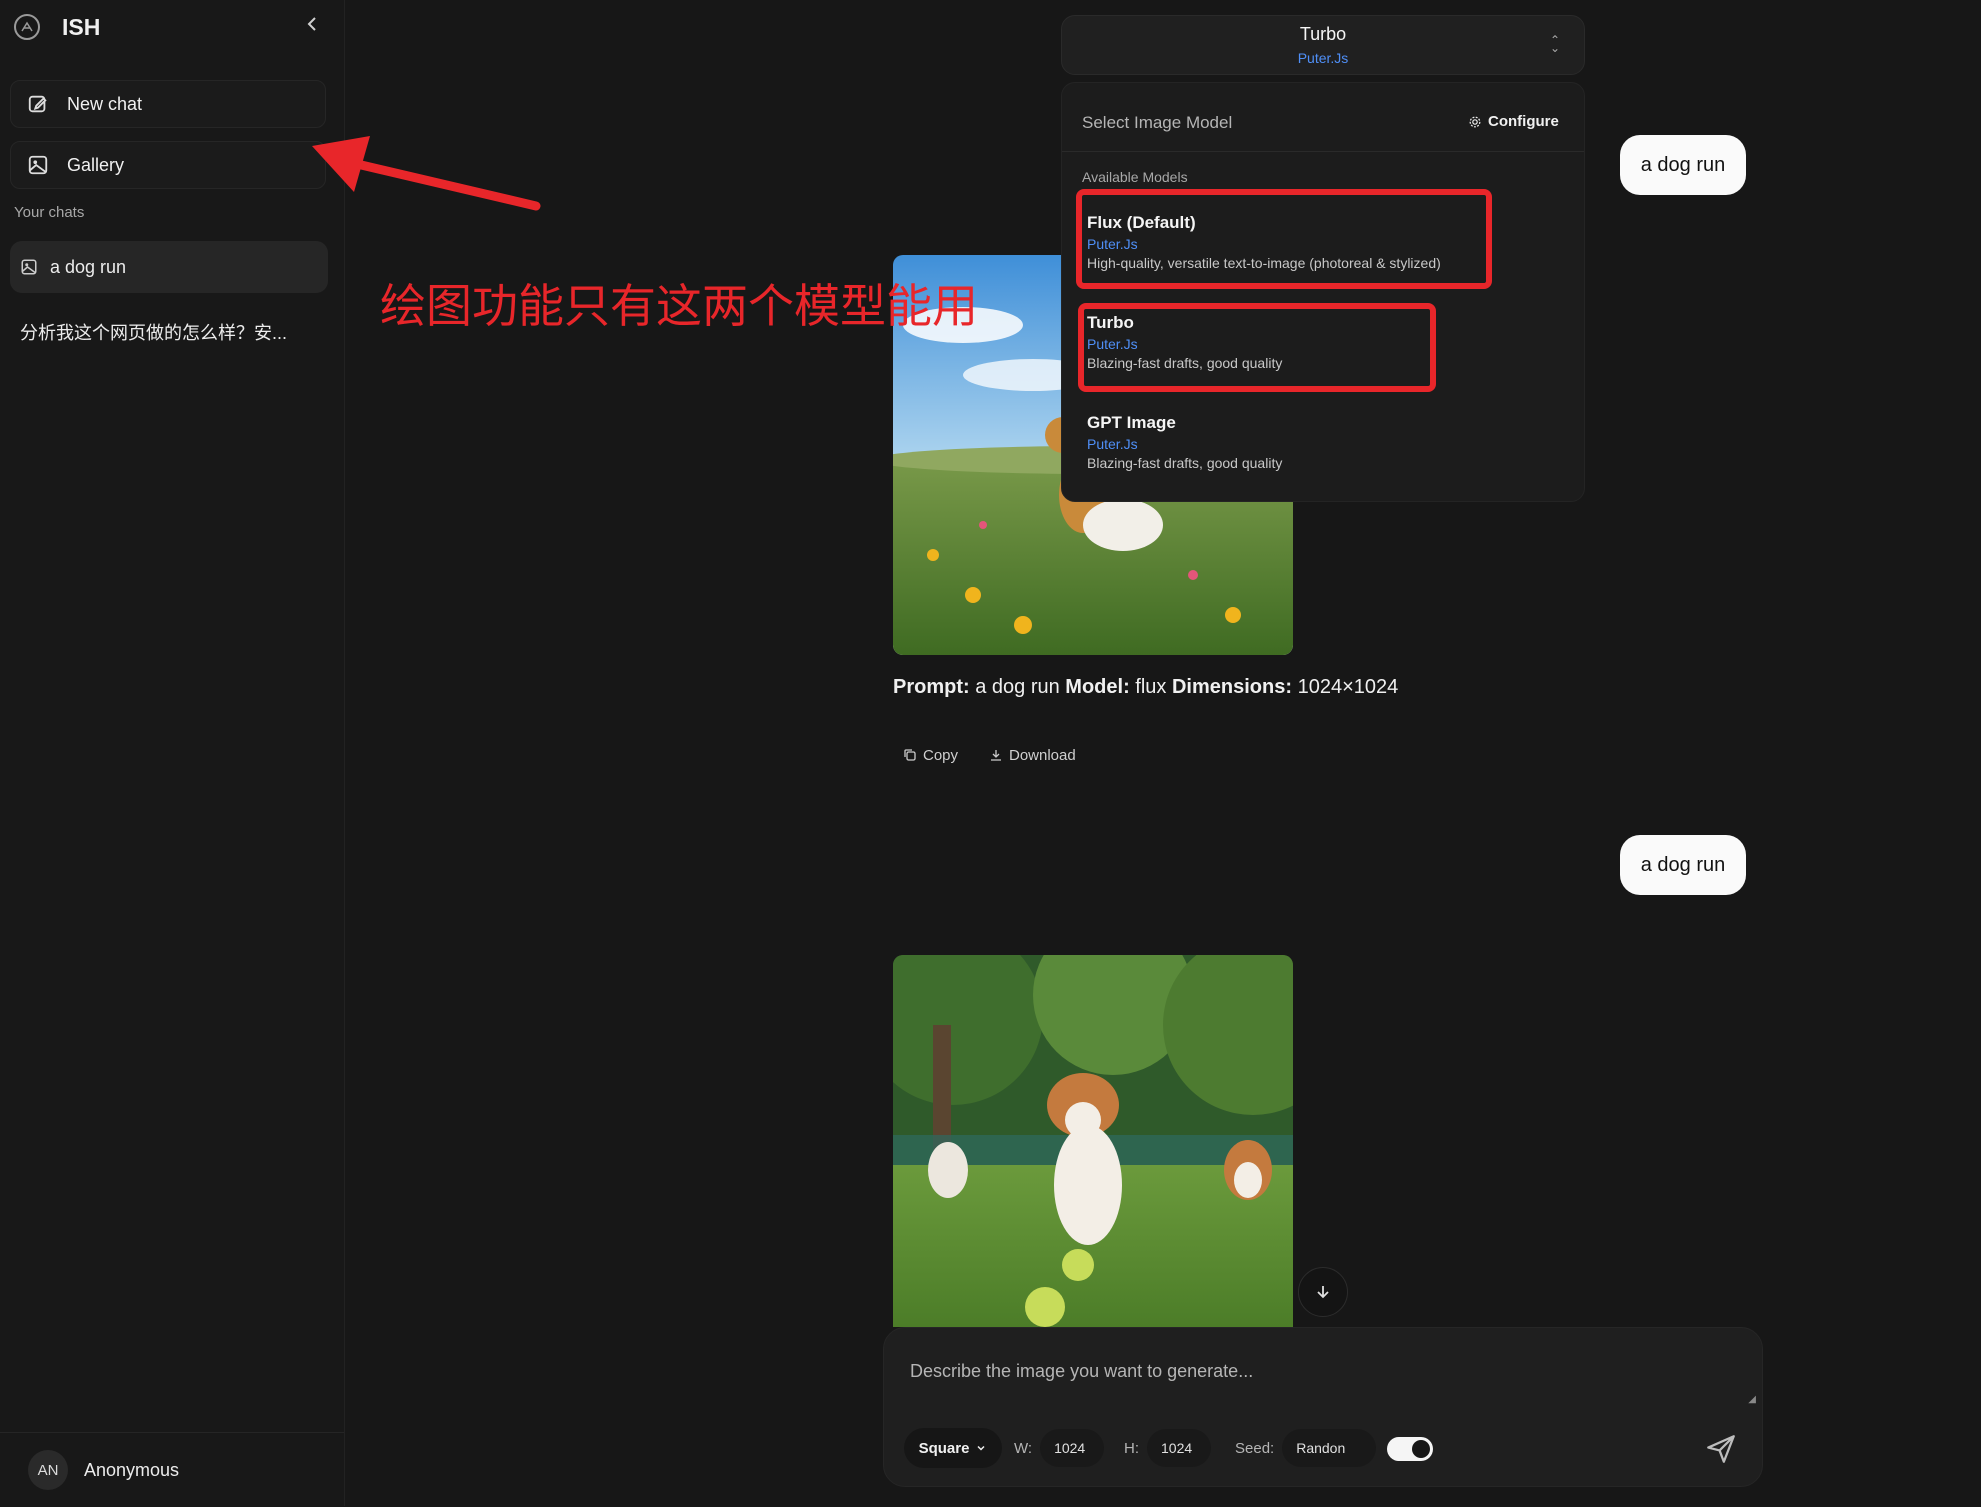  What do you see at coordinates (168, 104) in the screenshot?
I see `new-chat-button: New chat` at bounding box center [168, 104].